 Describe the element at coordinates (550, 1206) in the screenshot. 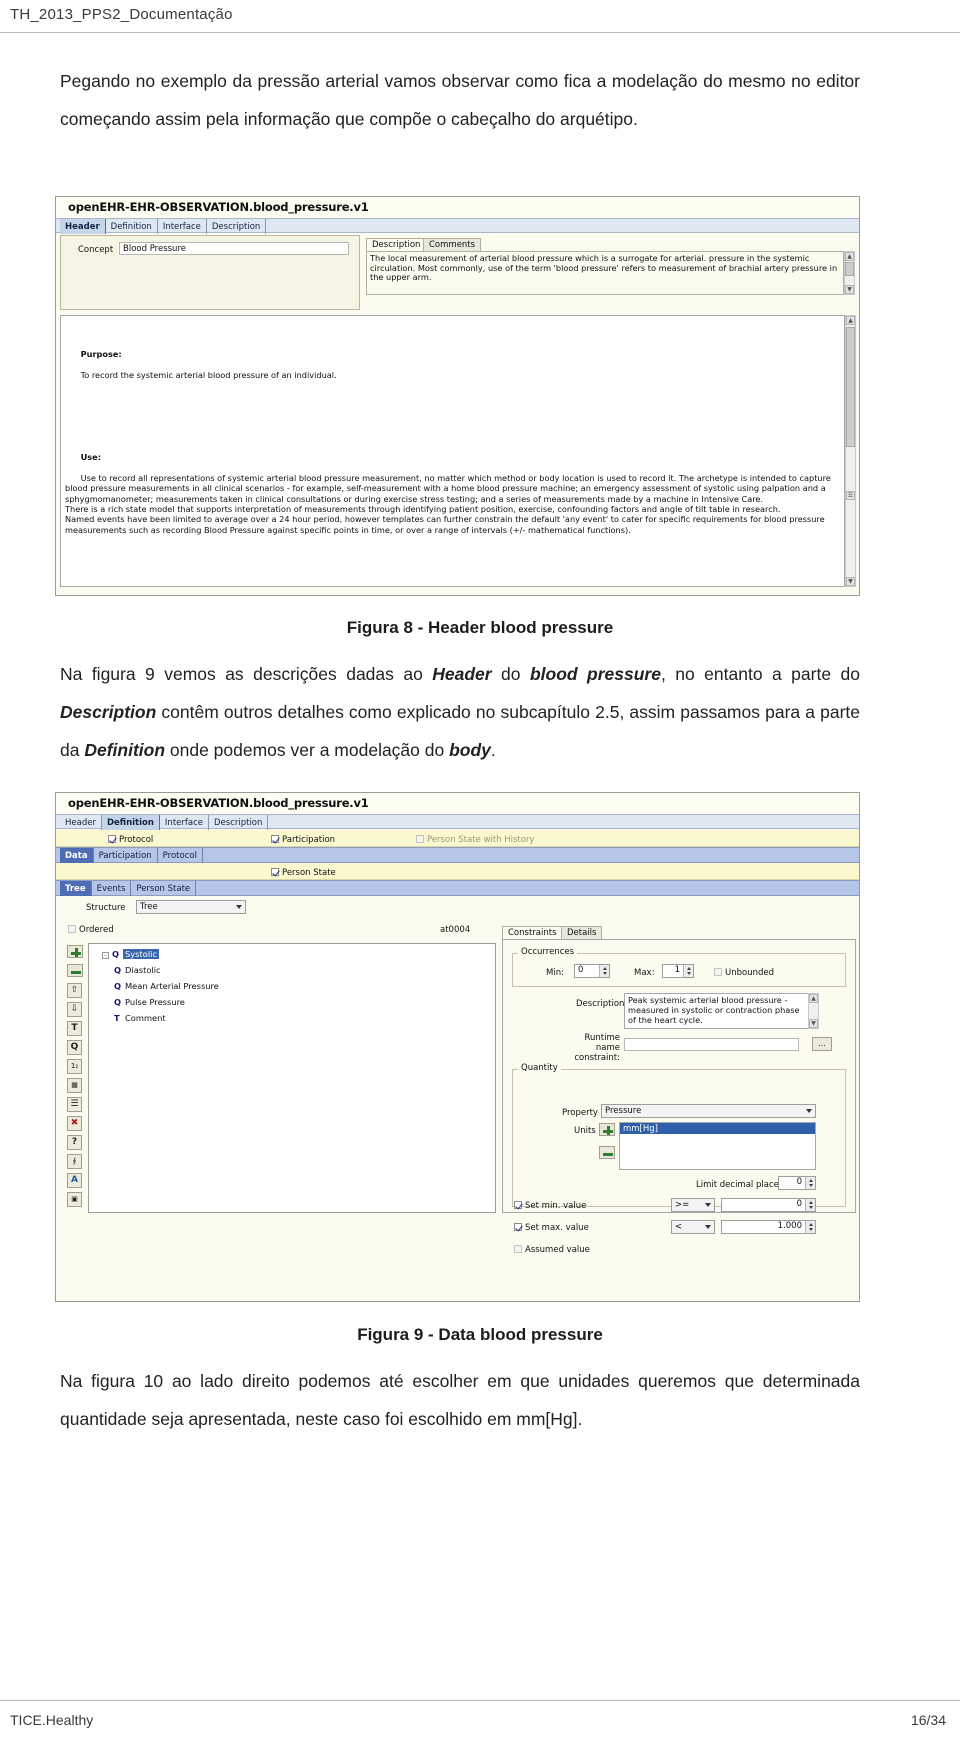

I see `figure9-setmin-checkbox: Set min. value` at that location.